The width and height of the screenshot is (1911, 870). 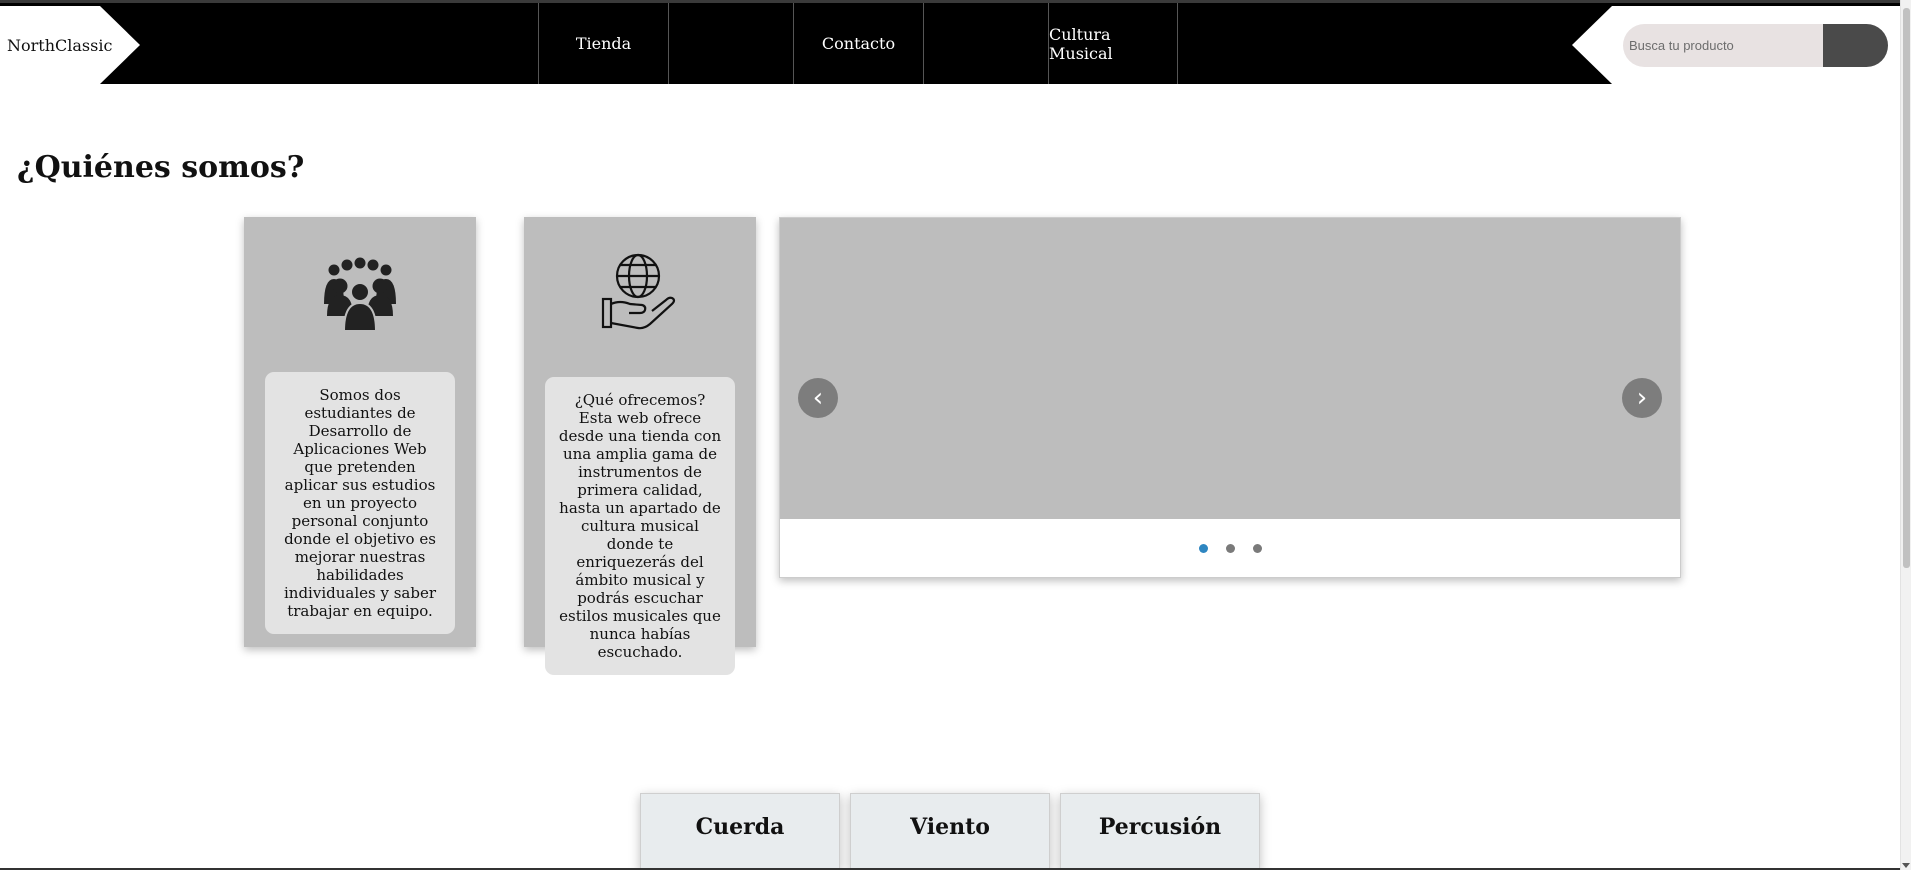 What do you see at coordinates (360, 294) in the screenshot?
I see `people-group-icon` at bounding box center [360, 294].